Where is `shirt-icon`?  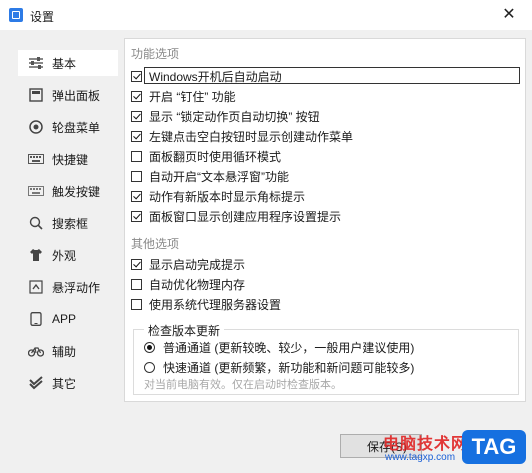 shirt-icon is located at coordinates (36, 255).